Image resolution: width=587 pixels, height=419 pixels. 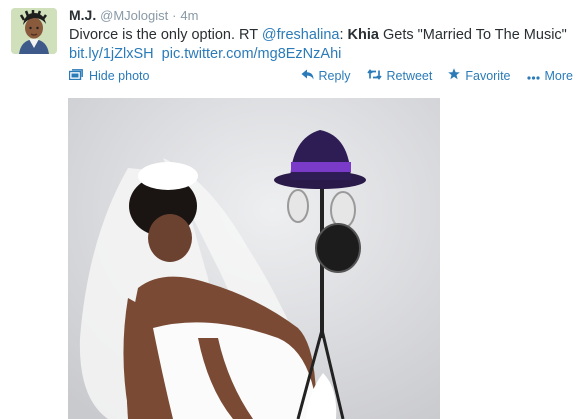 What do you see at coordinates (374, 75) in the screenshot?
I see `retweet-icon` at bounding box center [374, 75].